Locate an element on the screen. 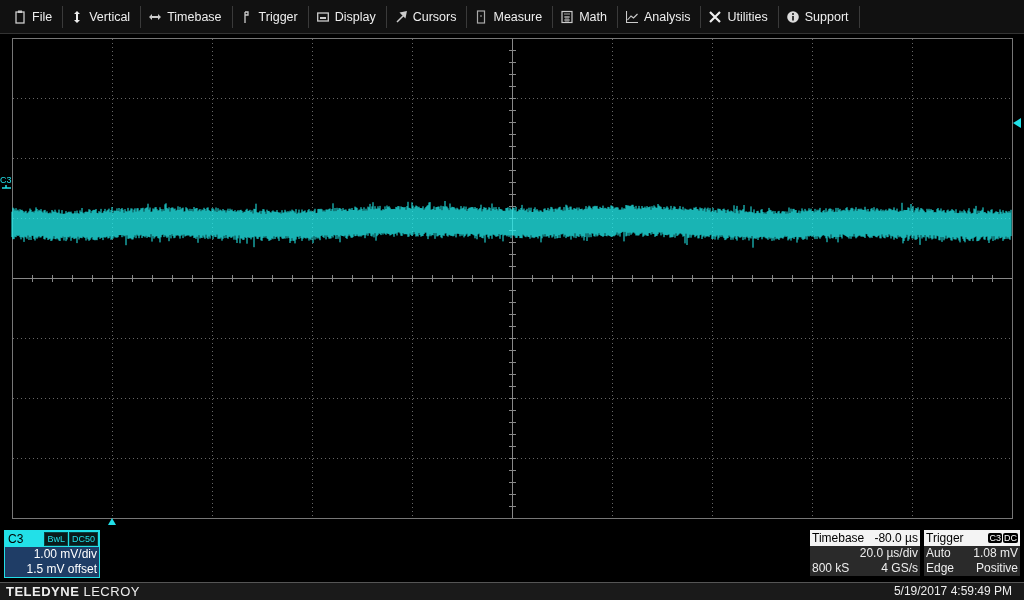 The height and width of the screenshot is (600, 1024). trigger-tag: C3 is located at coordinates (995, 538).